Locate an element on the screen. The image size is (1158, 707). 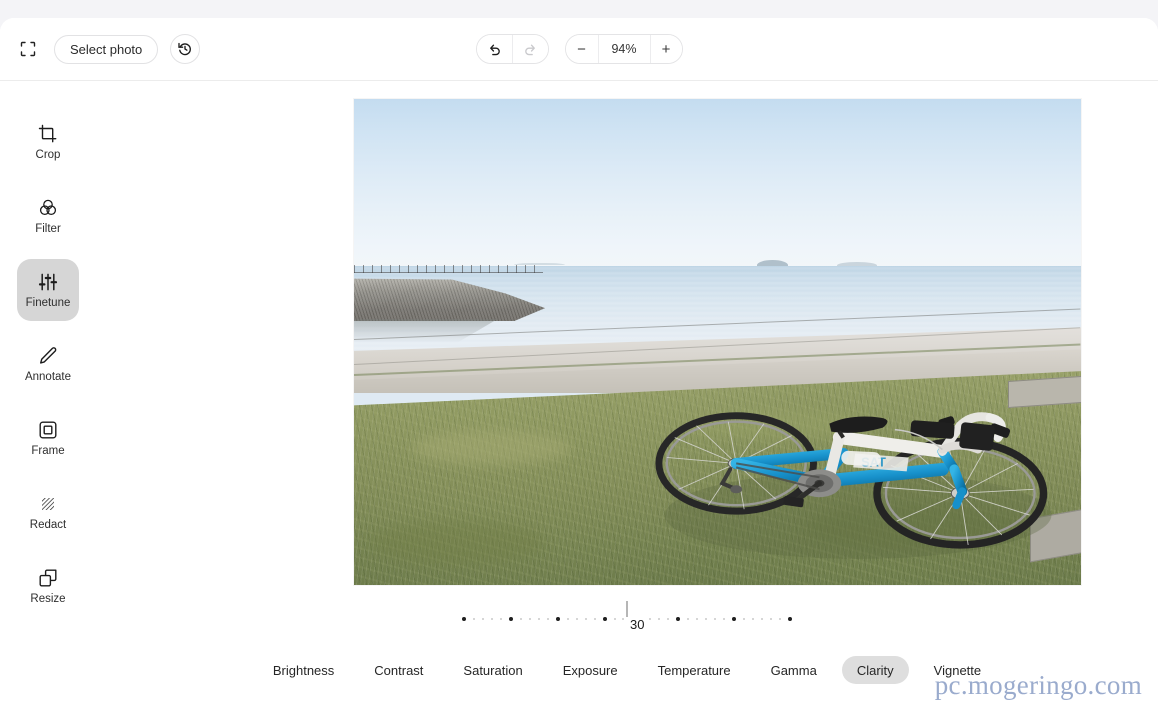
sidebar-item-label: Resize is located at coordinates (48, 598).